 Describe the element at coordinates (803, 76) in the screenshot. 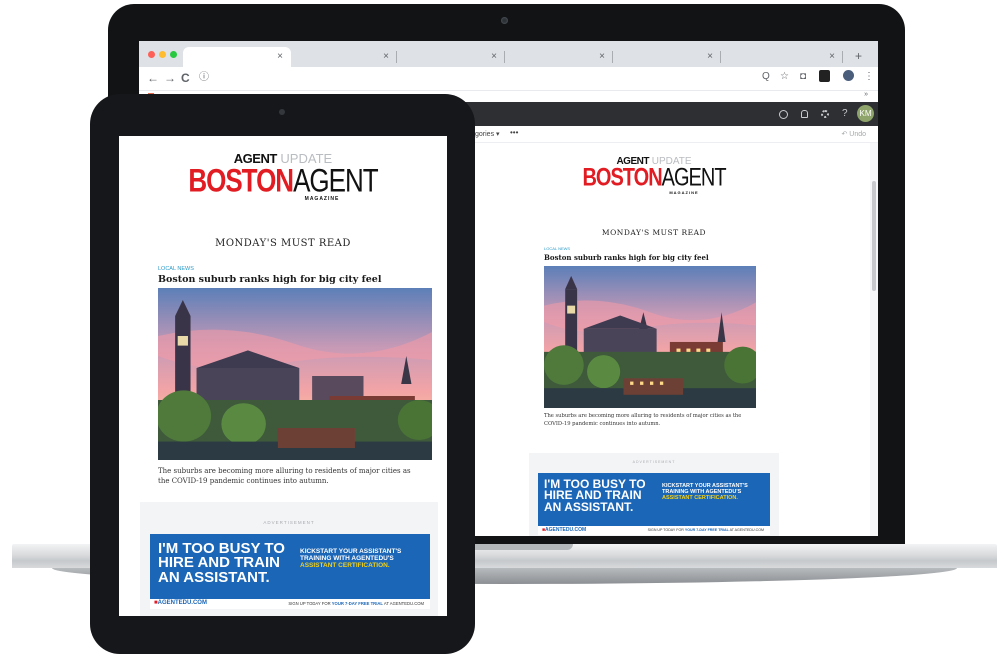

I see `camera-icon: ◘` at that location.